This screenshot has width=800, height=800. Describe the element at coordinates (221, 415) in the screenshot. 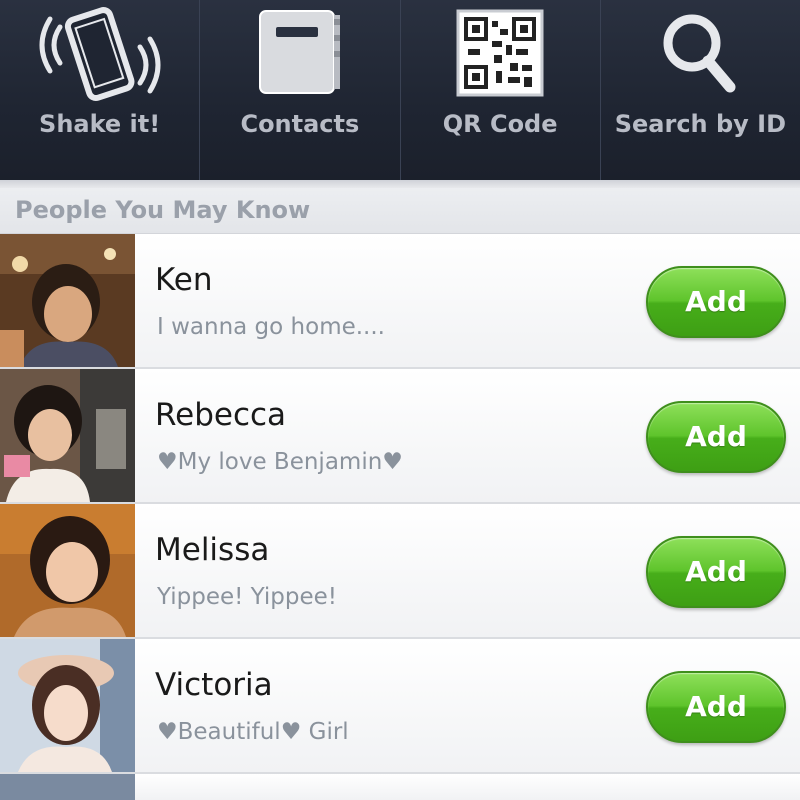

I see `contact-name: Rebecca` at that location.